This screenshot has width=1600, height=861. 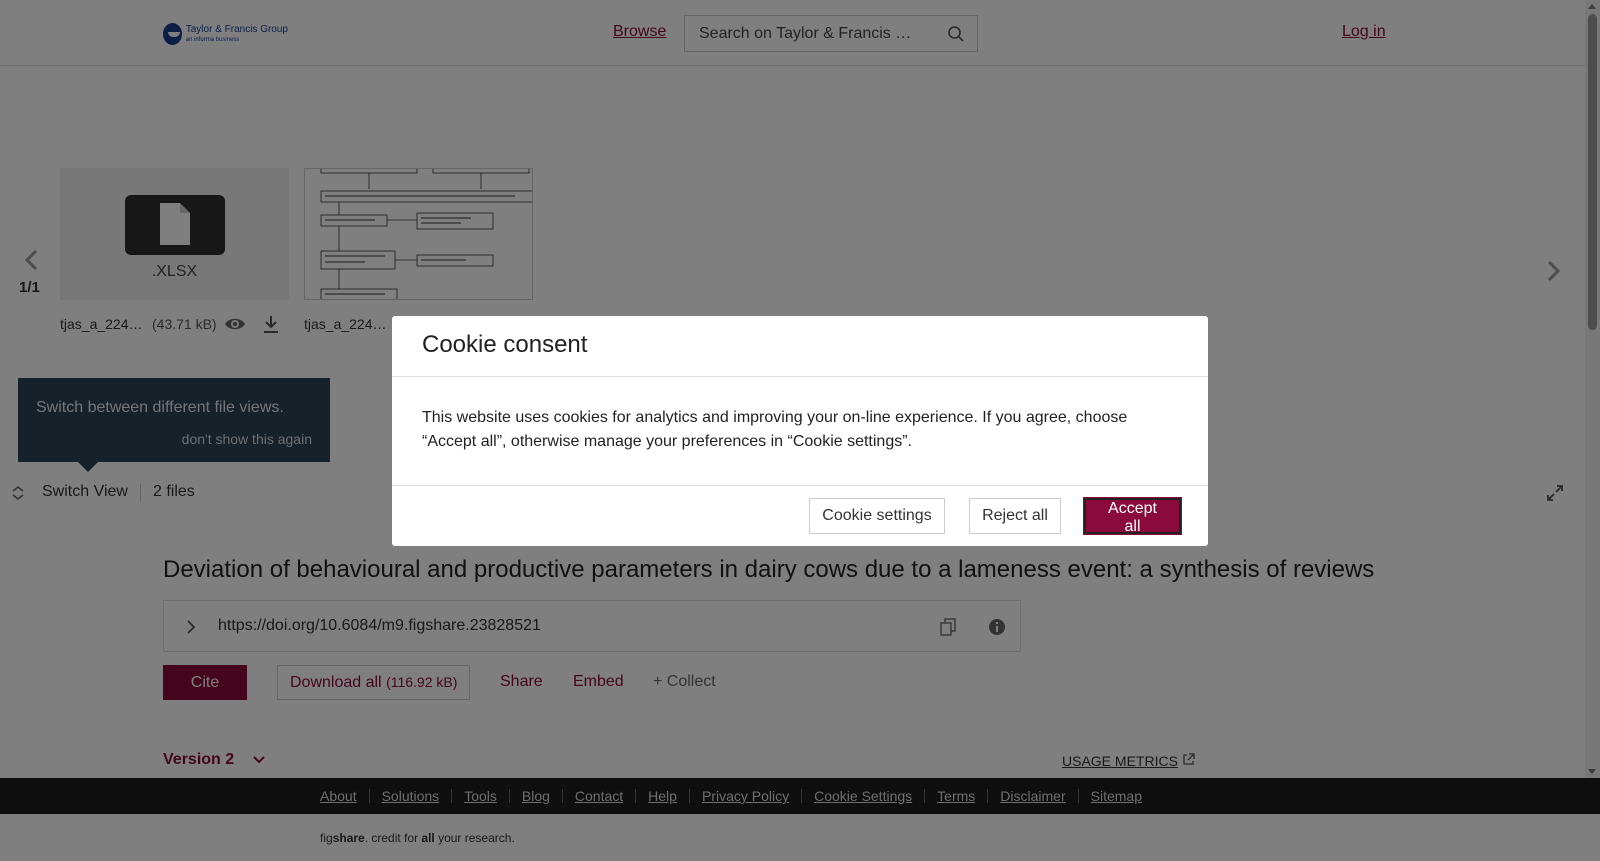 What do you see at coordinates (1132, 516) in the screenshot?
I see `accept-all-button: Accept all` at bounding box center [1132, 516].